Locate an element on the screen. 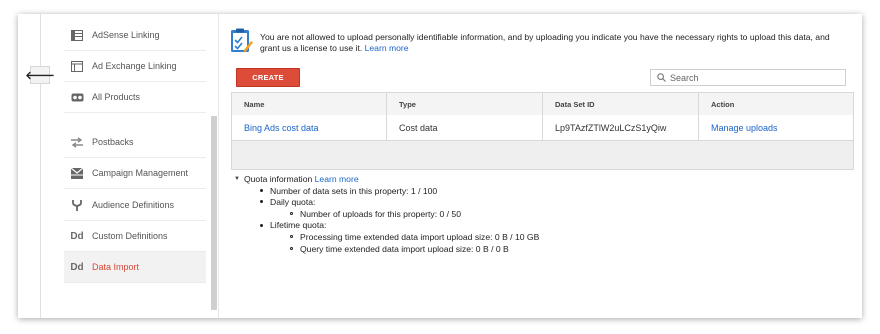 The height and width of the screenshot is (334, 880). column-header-action: Action is located at coordinates (723, 104).